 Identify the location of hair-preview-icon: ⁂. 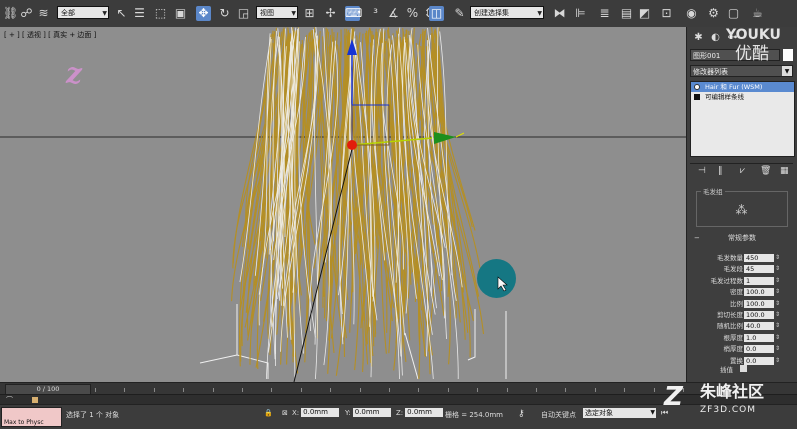
(741, 210).